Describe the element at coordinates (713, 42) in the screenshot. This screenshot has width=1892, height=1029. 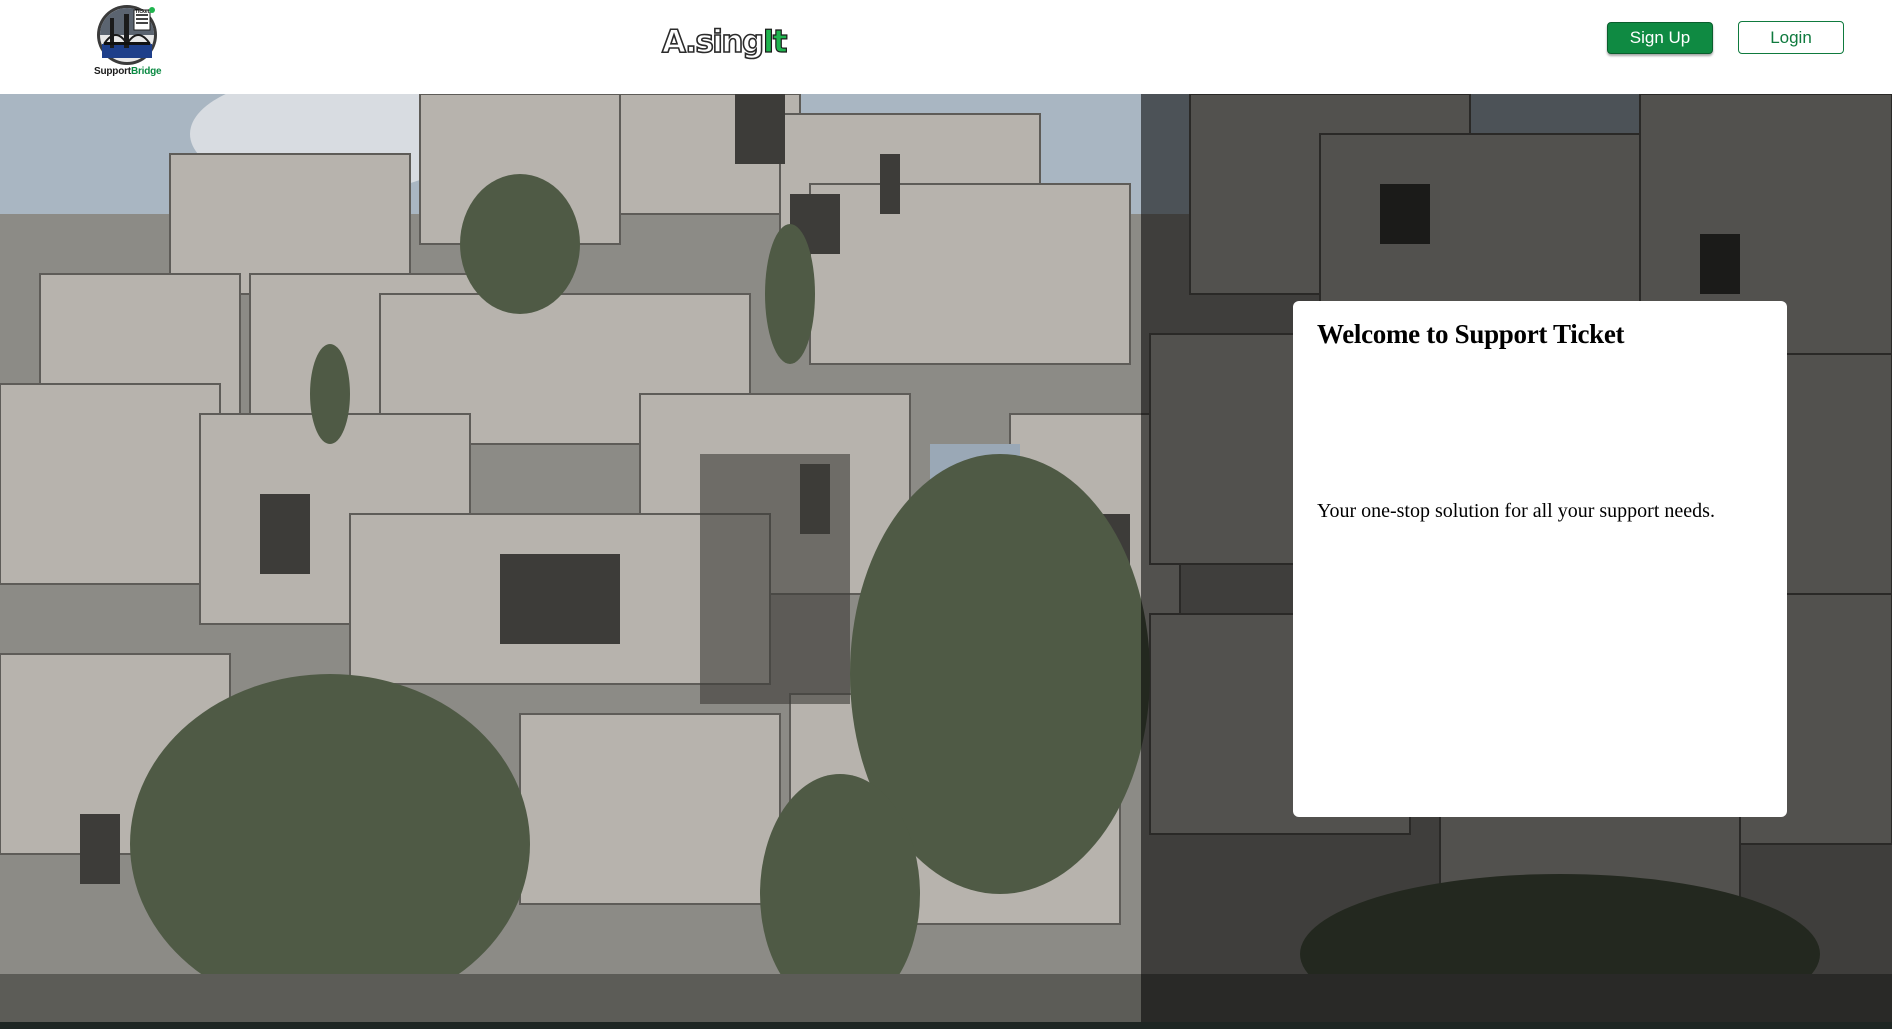
I see `brand-title-part-1: A.sing` at that location.